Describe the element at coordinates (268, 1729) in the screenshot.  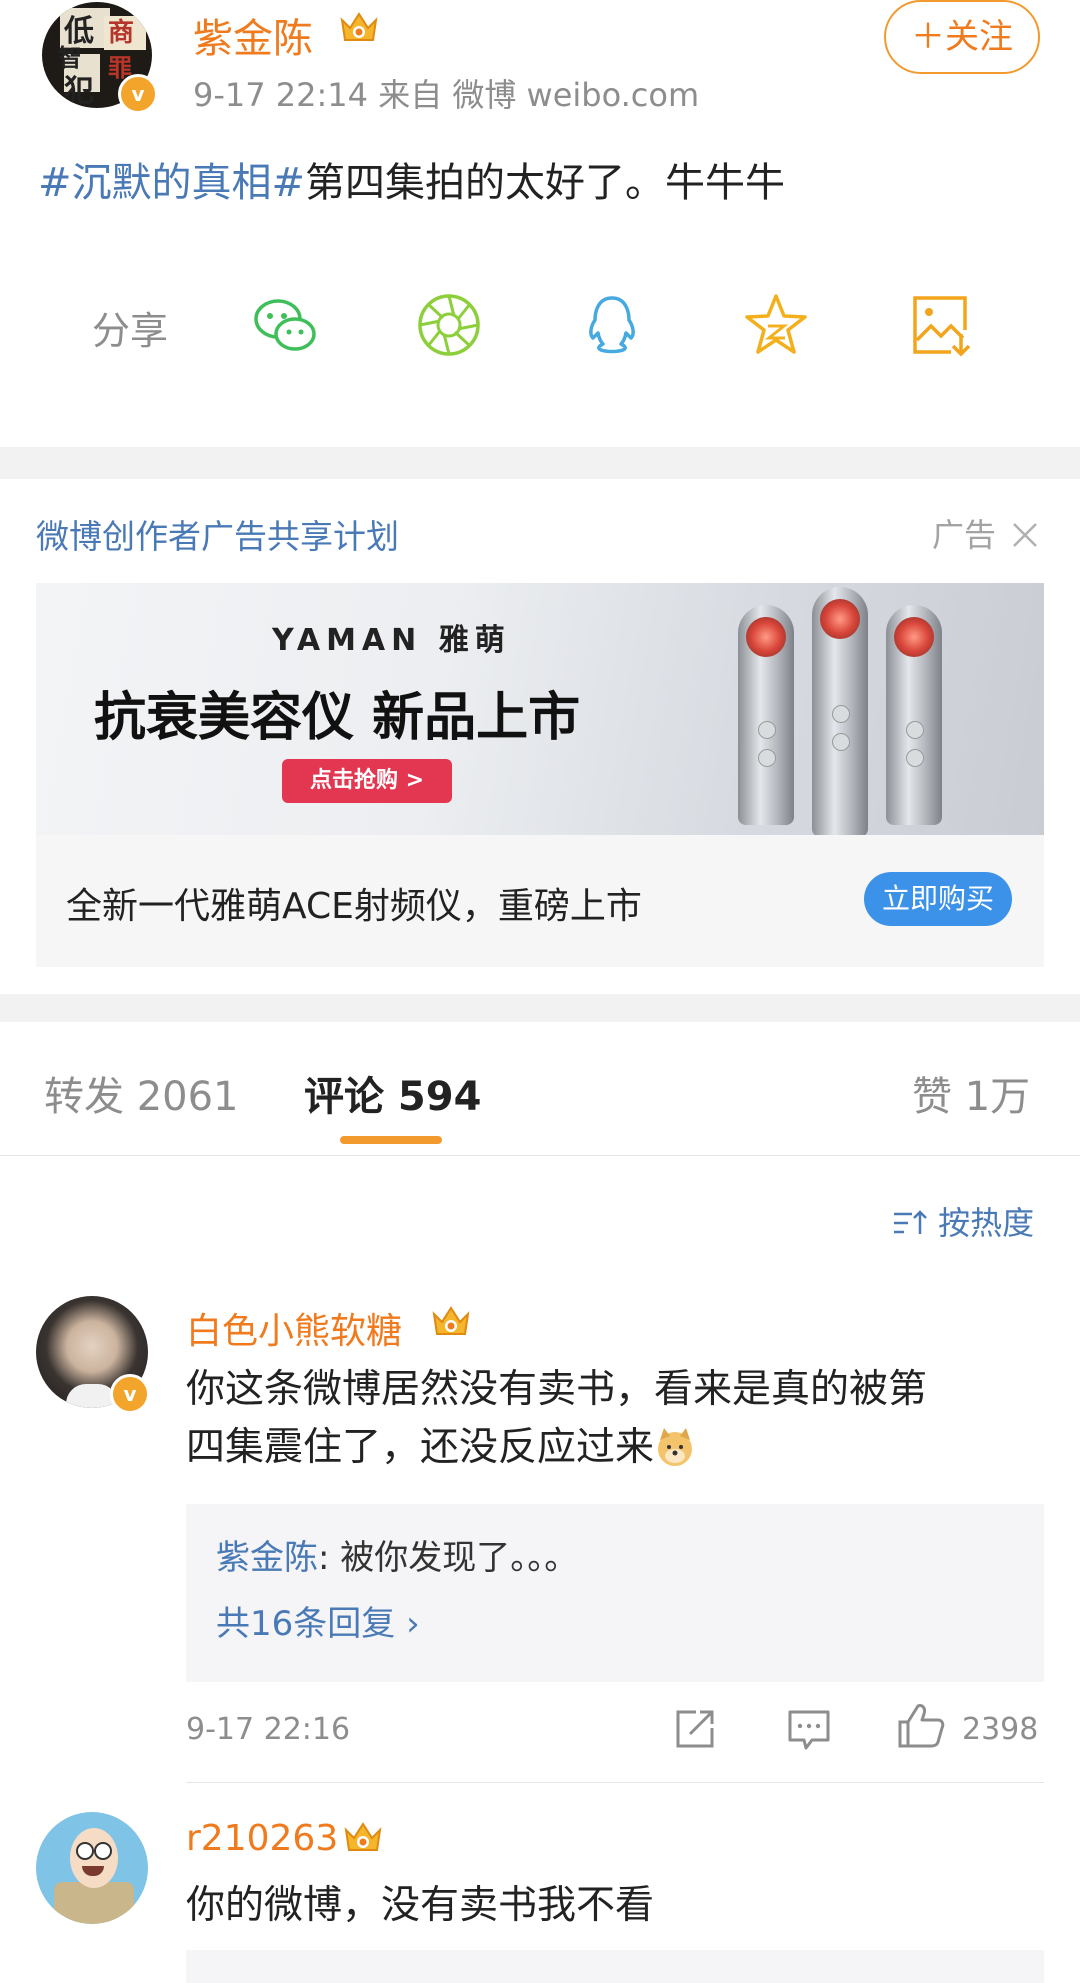
I see `comment-time: 9-17 22:16` at that location.